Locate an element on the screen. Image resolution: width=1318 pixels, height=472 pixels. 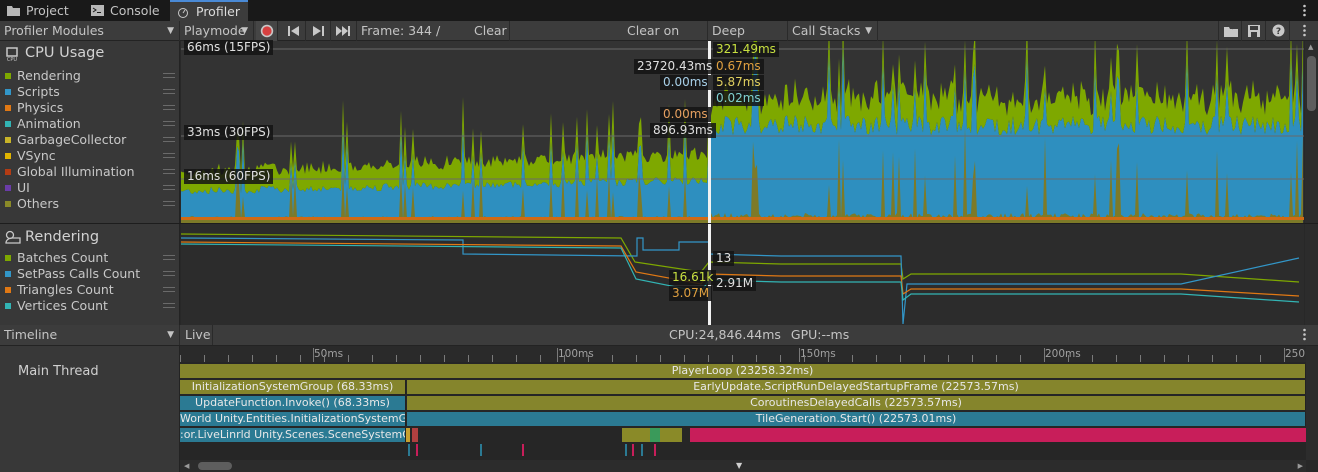
legend-label: Animation is located at coordinates (49, 123).